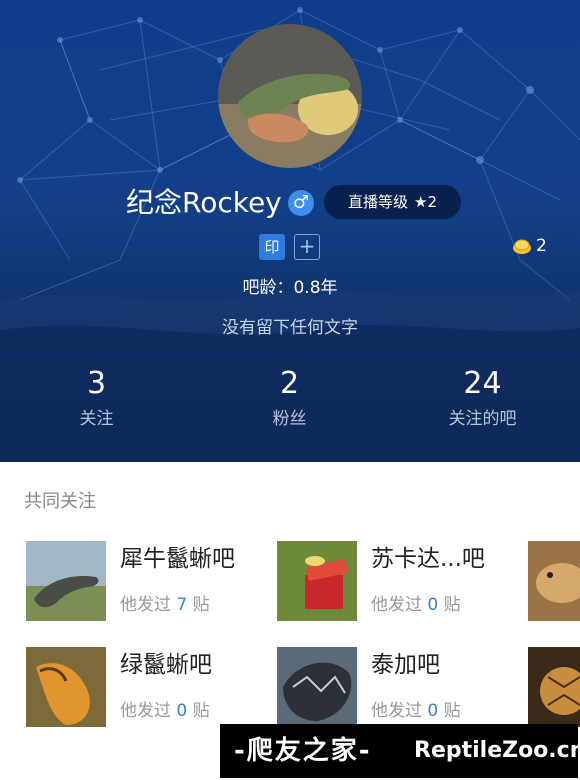 Image resolution: width=580 pixels, height=780 pixels. Describe the element at coordinates (204, 202) in the screenshot. I see `username: 纪念Rockey` at that location.